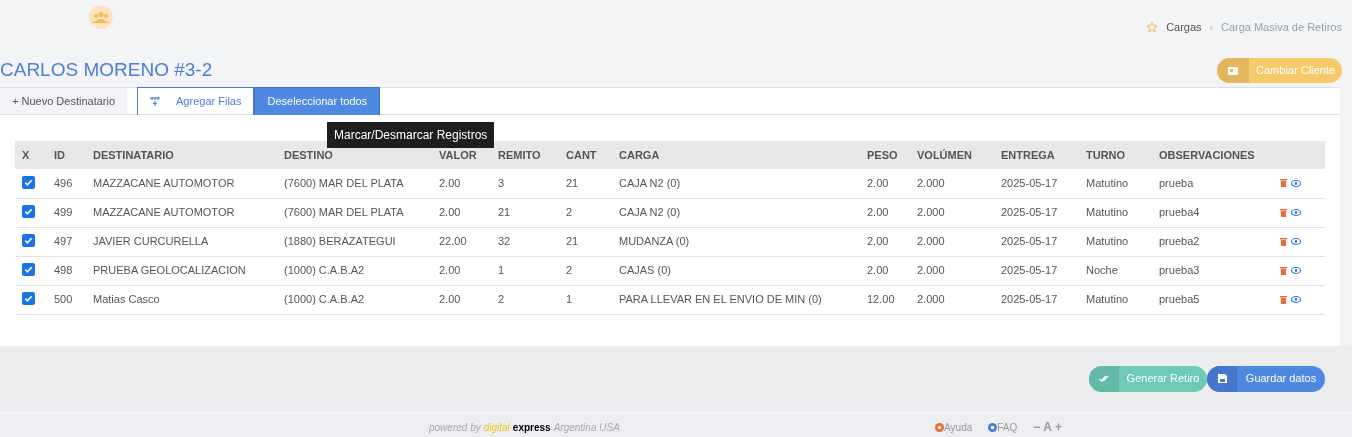 Image resolution: width=1352 pixels, height=437 pixels. I want to click on new-recipient-tab: + Nuevo Destinatario, so click(64, 101).